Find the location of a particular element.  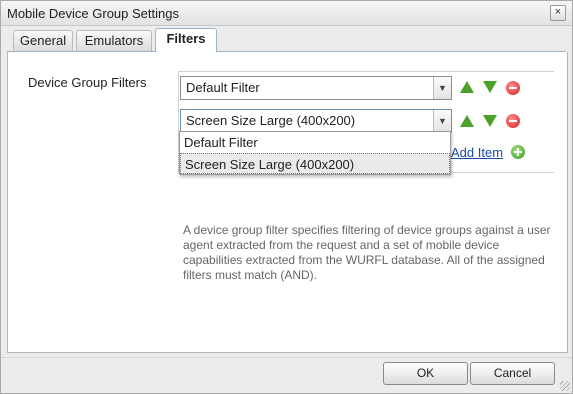

add-item-link: Add Item is located at coordinates (477, 152).